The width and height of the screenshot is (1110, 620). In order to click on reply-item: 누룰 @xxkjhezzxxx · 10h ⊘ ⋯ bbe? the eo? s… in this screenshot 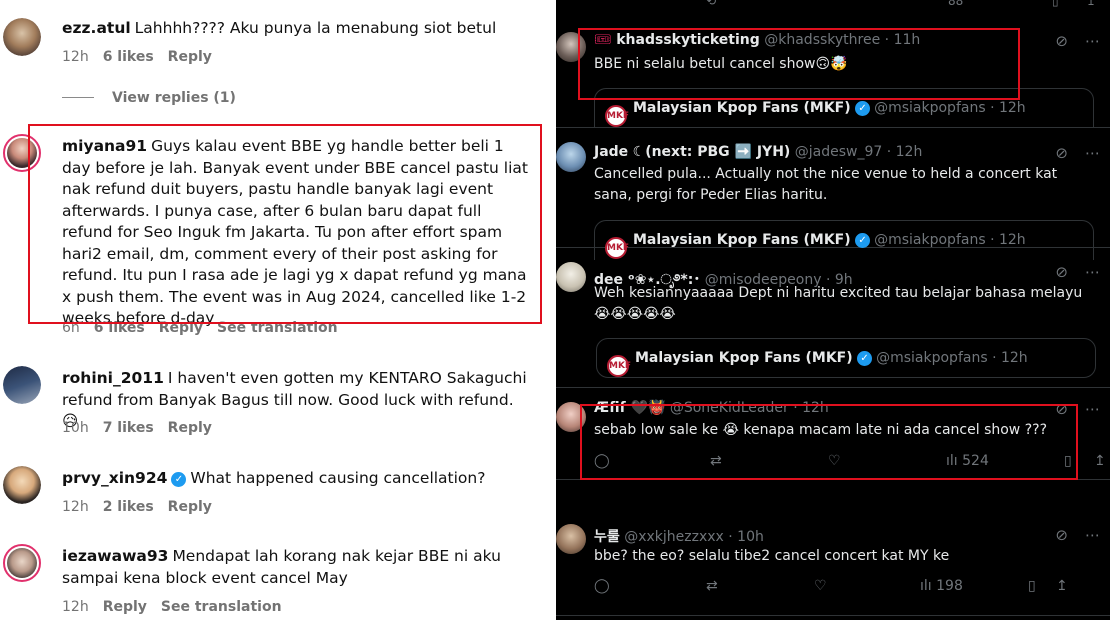, I will do `click(833, 566)`.